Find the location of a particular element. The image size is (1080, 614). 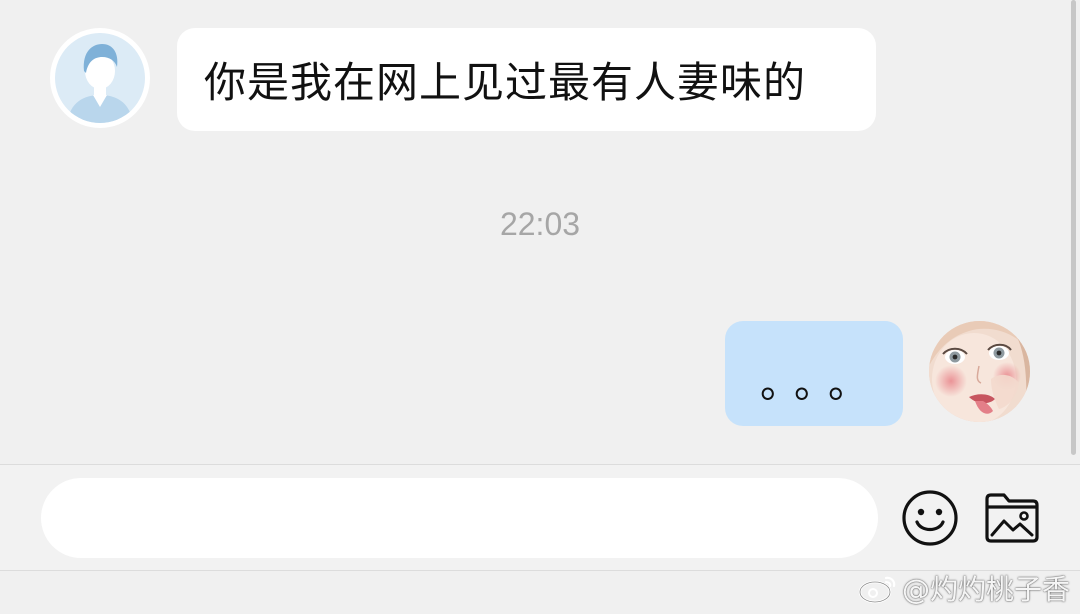

emoji-button is located at coordinates (930, 518).